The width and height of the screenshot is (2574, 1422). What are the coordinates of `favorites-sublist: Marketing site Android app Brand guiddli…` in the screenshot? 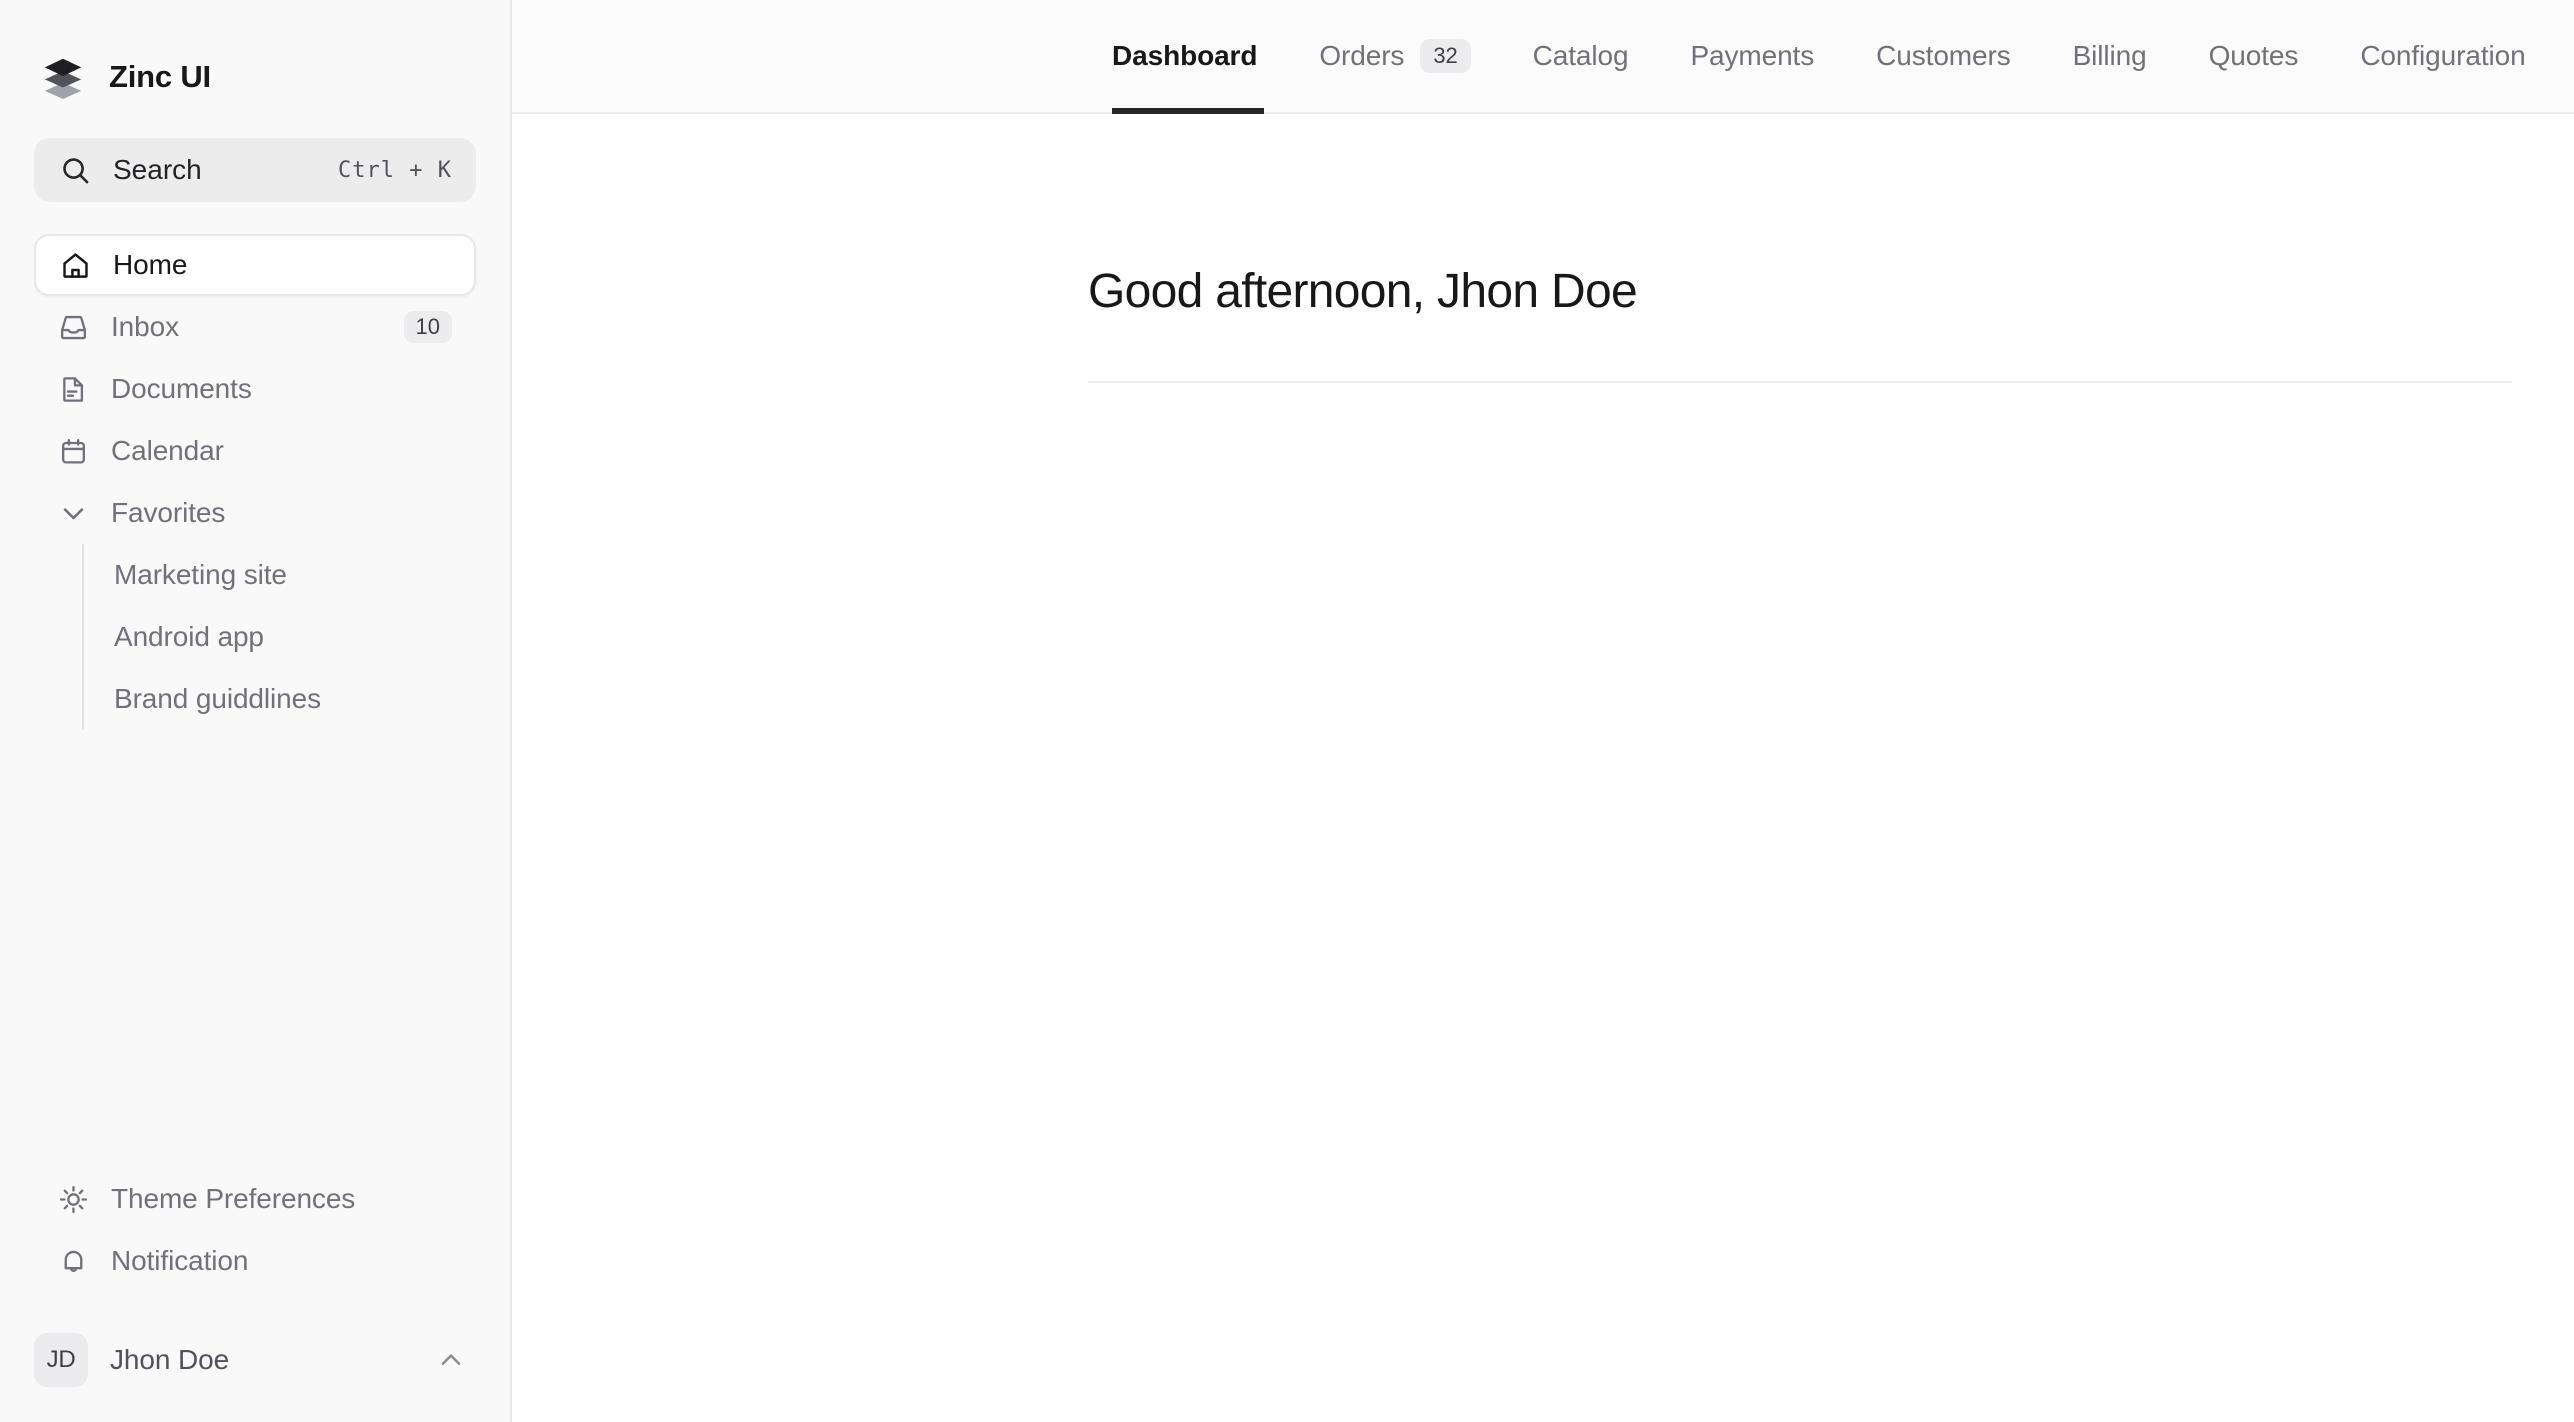 It's located at (279, 637).